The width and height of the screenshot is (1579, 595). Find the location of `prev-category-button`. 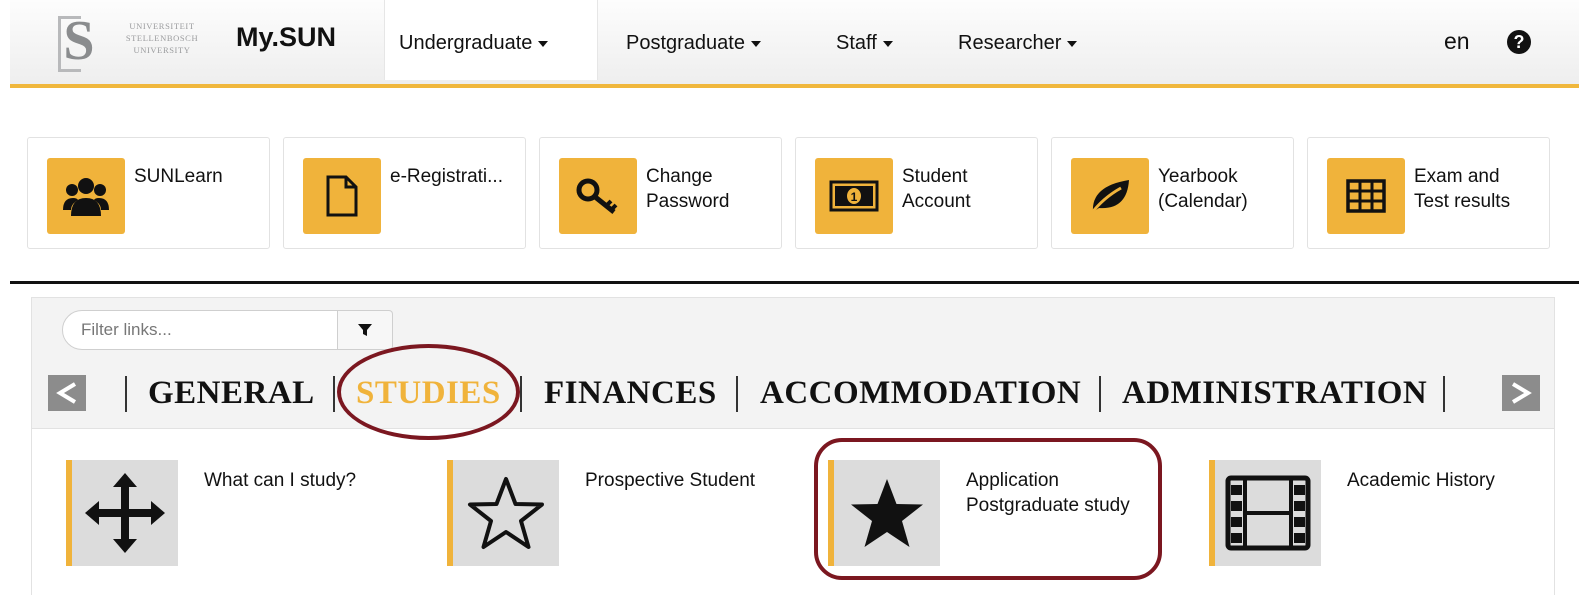

prev-category-button is located at coordinates (67, 393).